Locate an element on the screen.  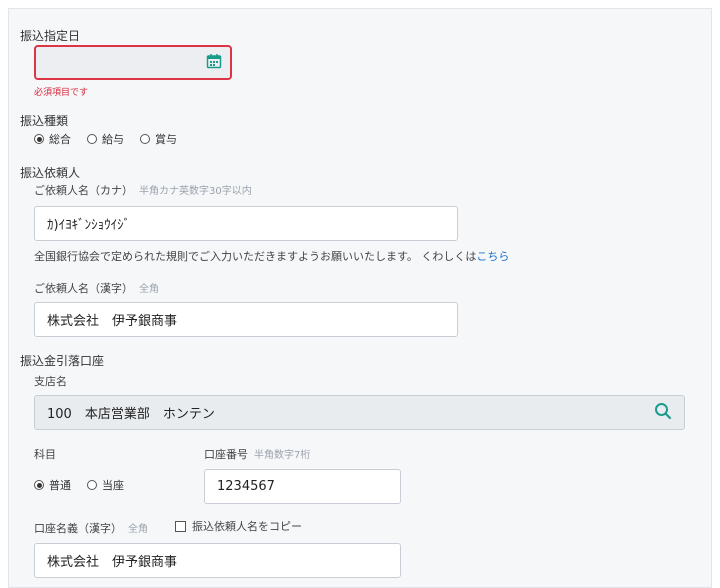
calendar-icon is located at coordinates (214, 63).